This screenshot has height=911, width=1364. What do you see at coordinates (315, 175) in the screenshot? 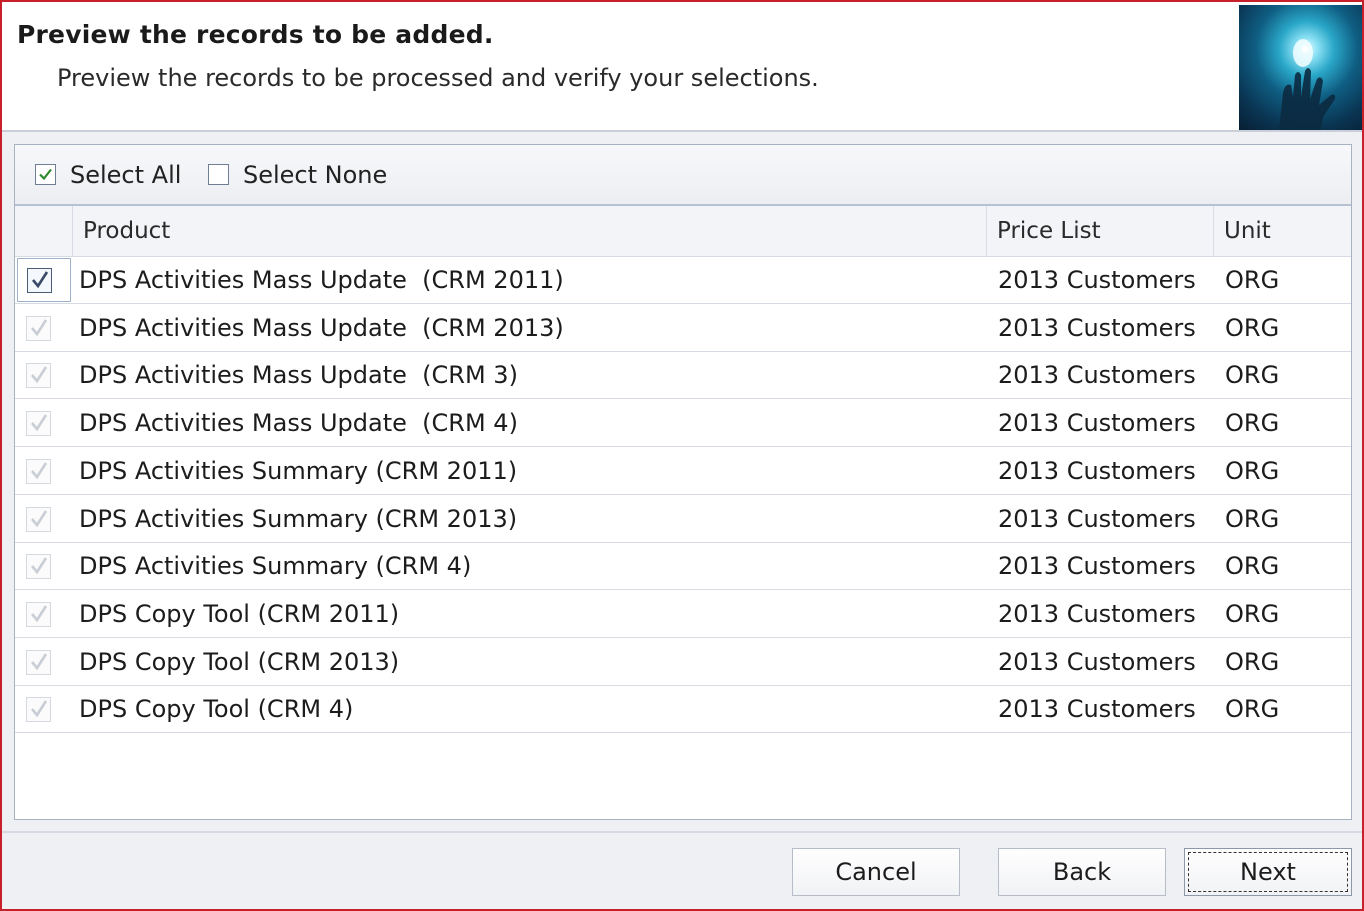
I see `select-none-label: Select None` at bounding box center [315, 175].